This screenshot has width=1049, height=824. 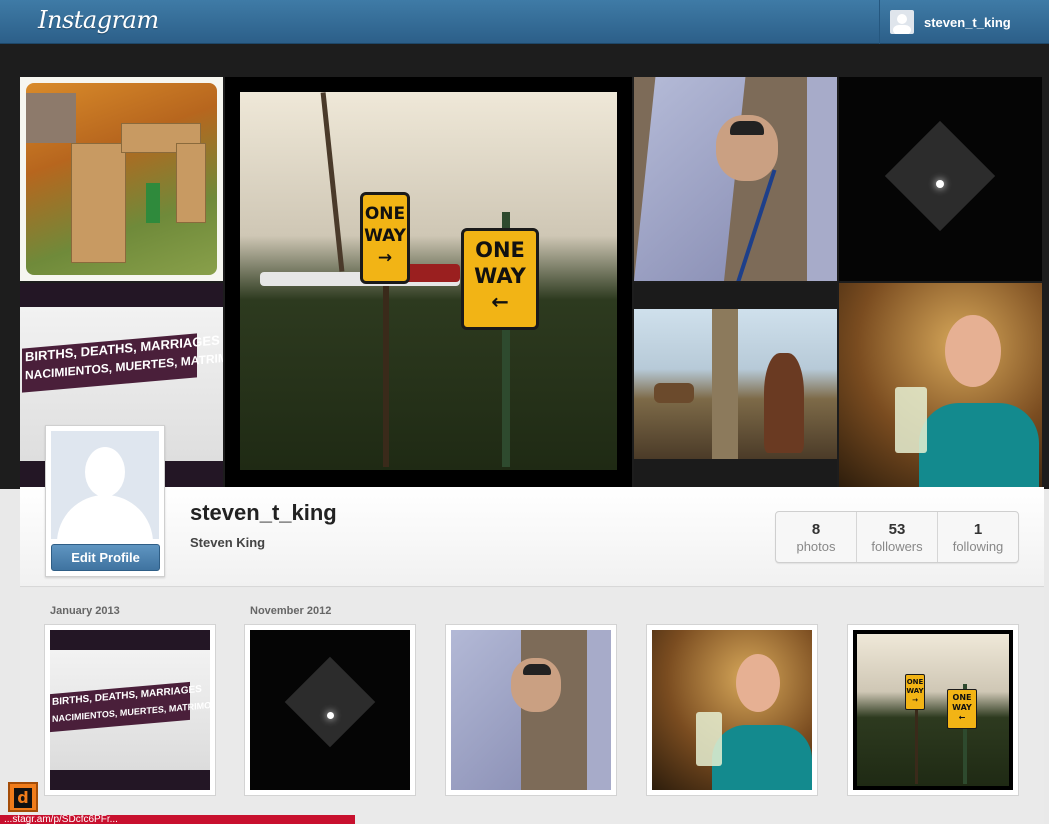 I want to click on feed-thumb-one-way-signs: ONE WAY → ONE WAY ←, so click(x=933, y=710).